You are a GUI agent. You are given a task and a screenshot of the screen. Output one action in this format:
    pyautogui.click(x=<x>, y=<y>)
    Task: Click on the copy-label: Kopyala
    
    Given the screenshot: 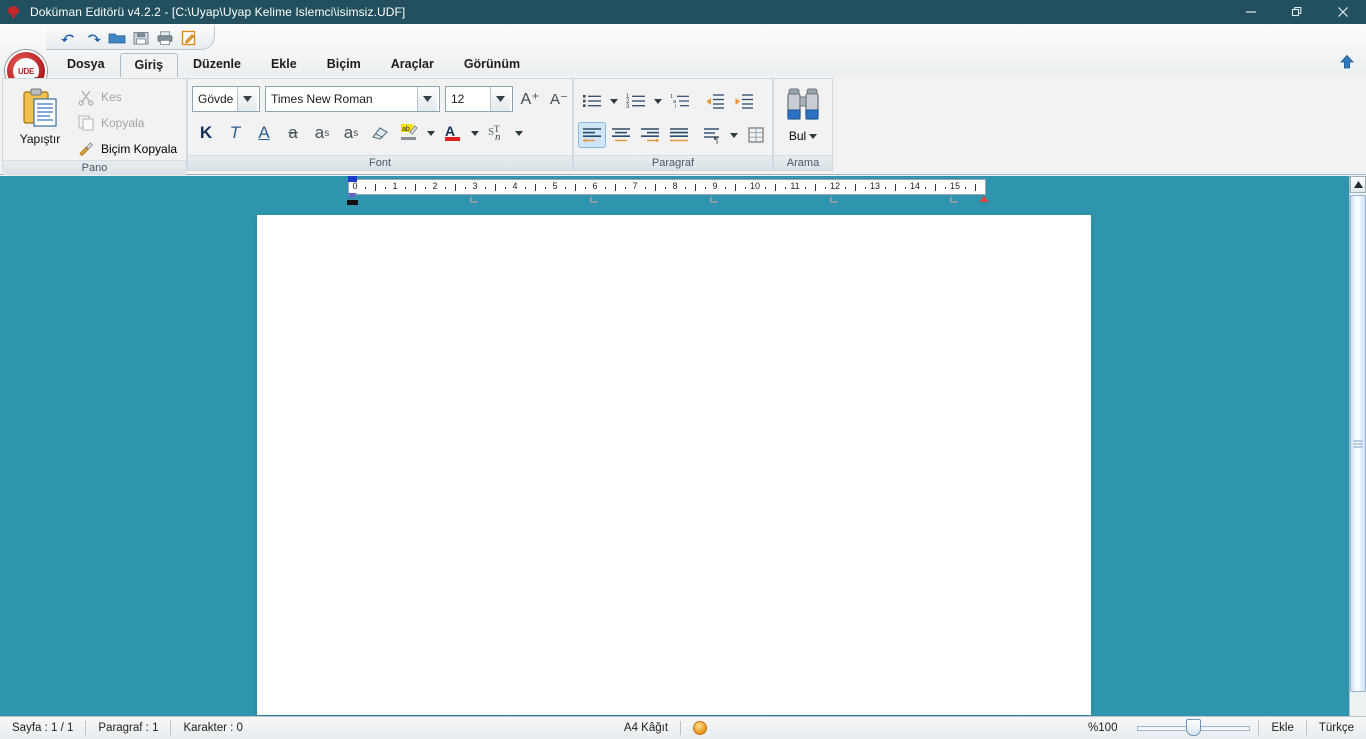 What is the action you would take?
    pyautogui.click(x=123, y=123)
    